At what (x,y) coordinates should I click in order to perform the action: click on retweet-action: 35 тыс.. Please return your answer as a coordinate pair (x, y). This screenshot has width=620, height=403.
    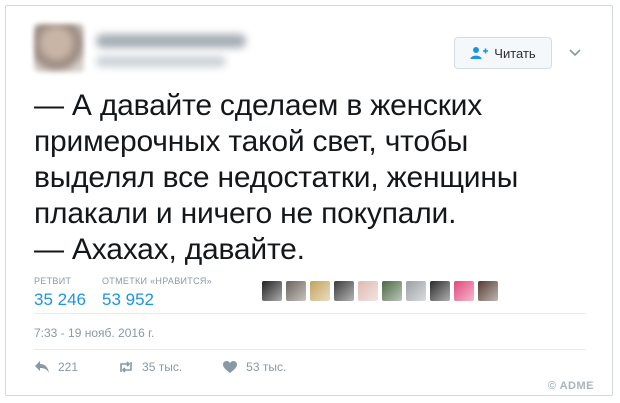
    Looking at the image, I should click on (150, 367).